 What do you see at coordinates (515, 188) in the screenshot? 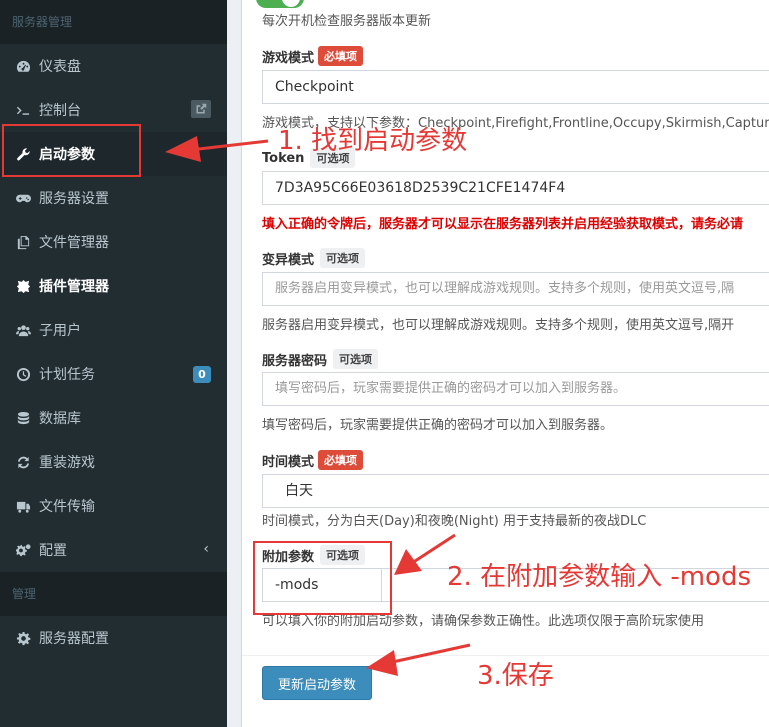
I see `token-input: 7D3A95C66E03618D2539C21CFE1474F4` at bounding box center [515, 188].